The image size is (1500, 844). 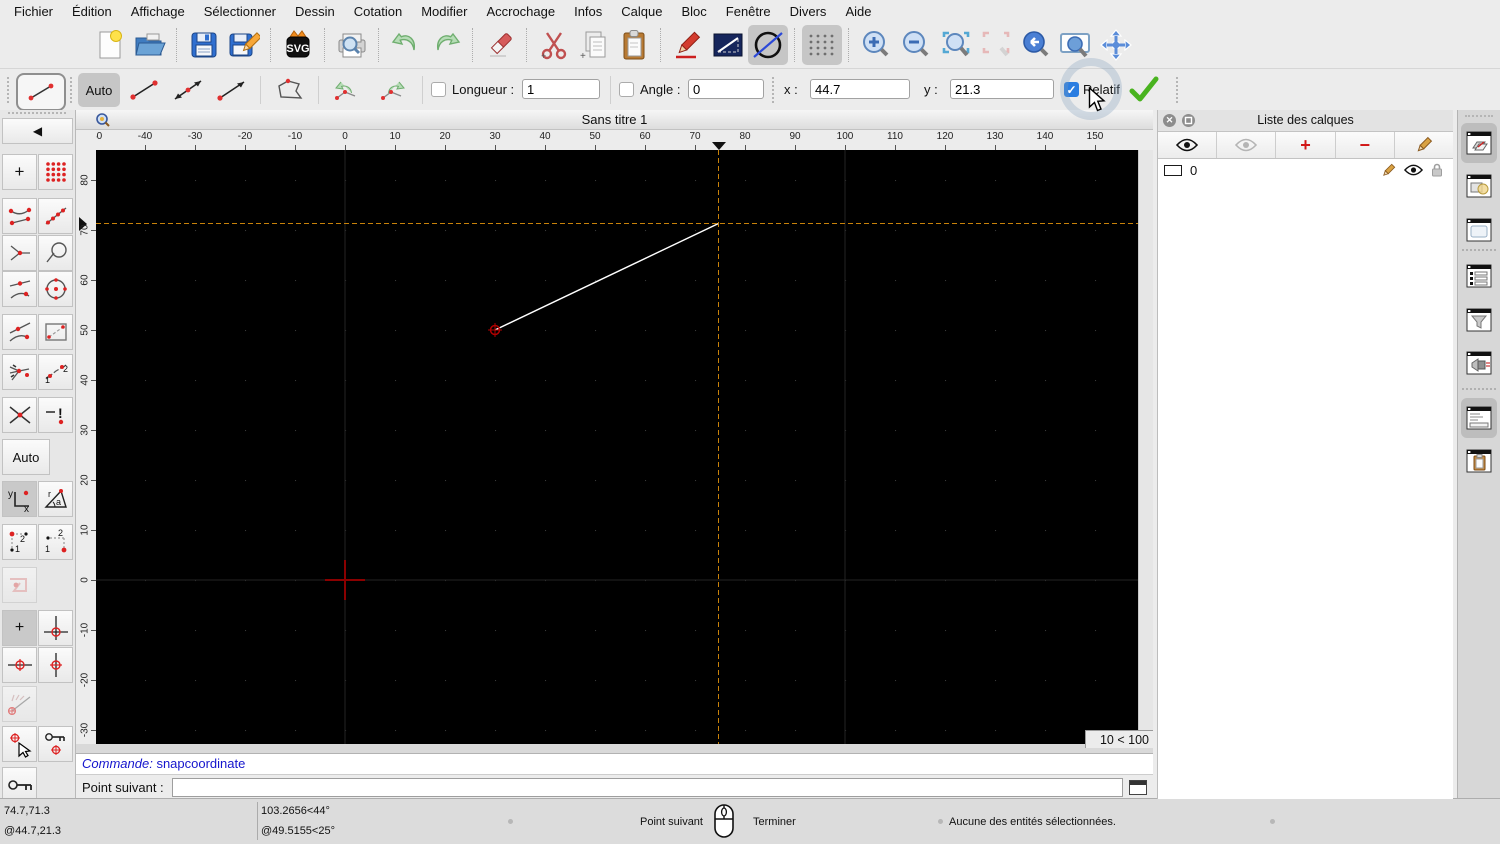 I want to click on save-as-button, so click(x=244, y=45).